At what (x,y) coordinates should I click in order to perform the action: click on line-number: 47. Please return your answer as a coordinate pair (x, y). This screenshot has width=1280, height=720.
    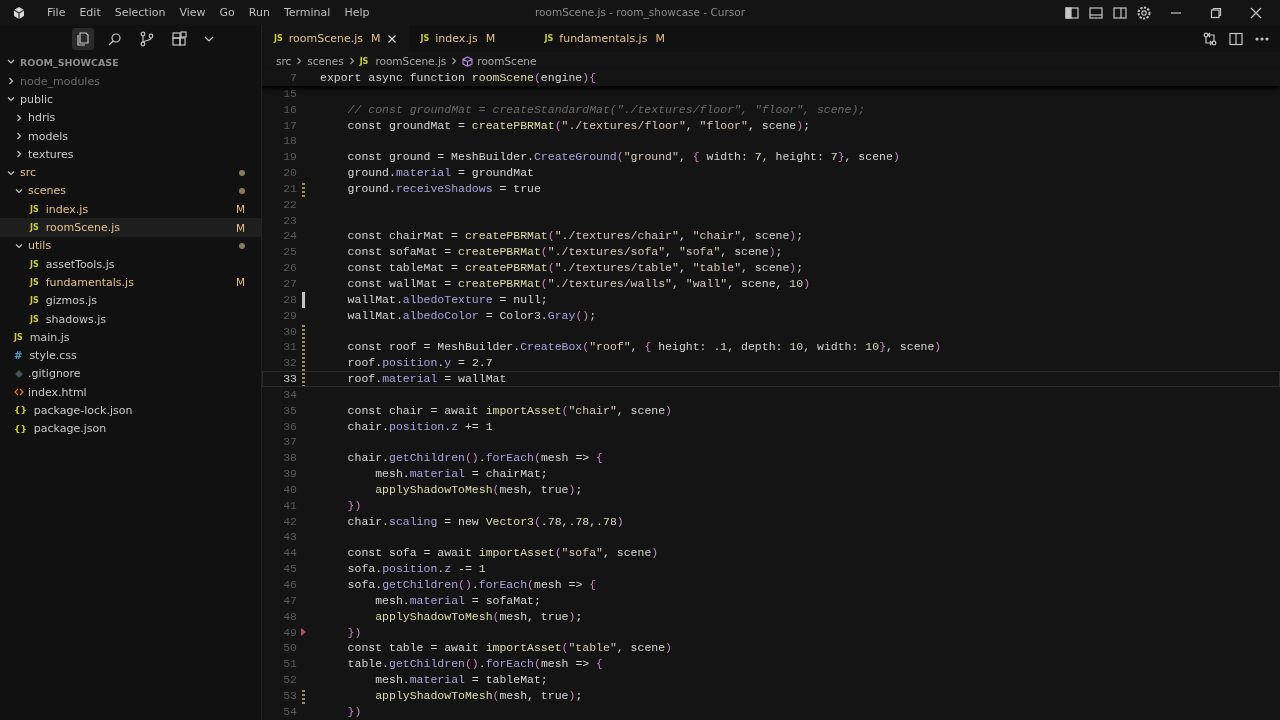
    Looking at the image, I should click on (290, 600).